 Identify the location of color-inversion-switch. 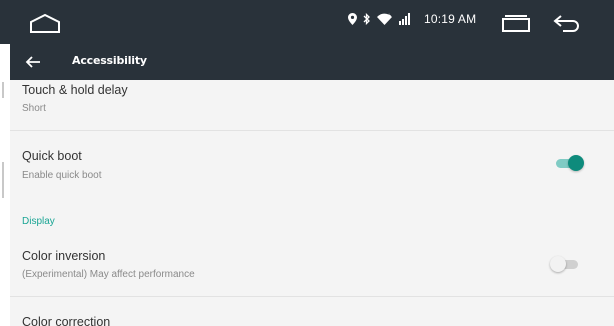
(565, 264).